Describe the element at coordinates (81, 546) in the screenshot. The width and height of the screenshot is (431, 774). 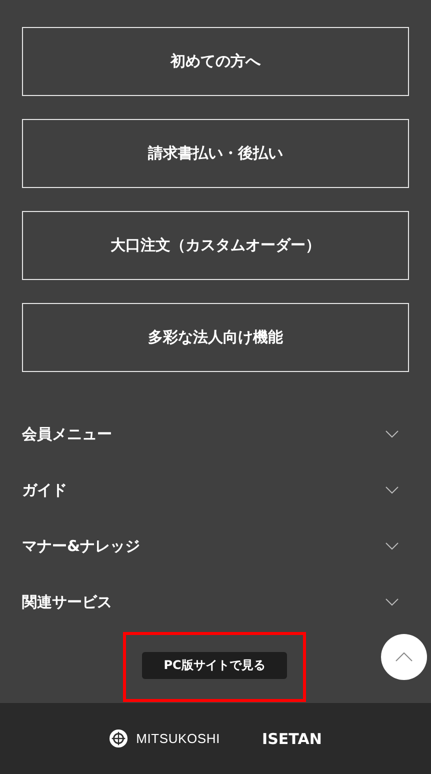
I see `accordion-label: マナー&ナレッジ` at that location.